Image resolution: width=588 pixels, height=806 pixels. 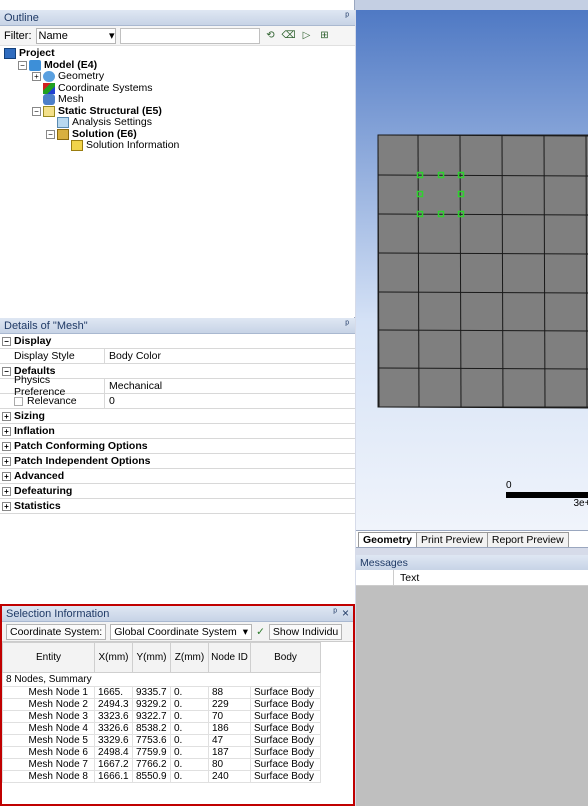 What do you see at coordinates (229, 752) in the screenshot?
I see `table-cell: 187` at bounding box center [229, 752].